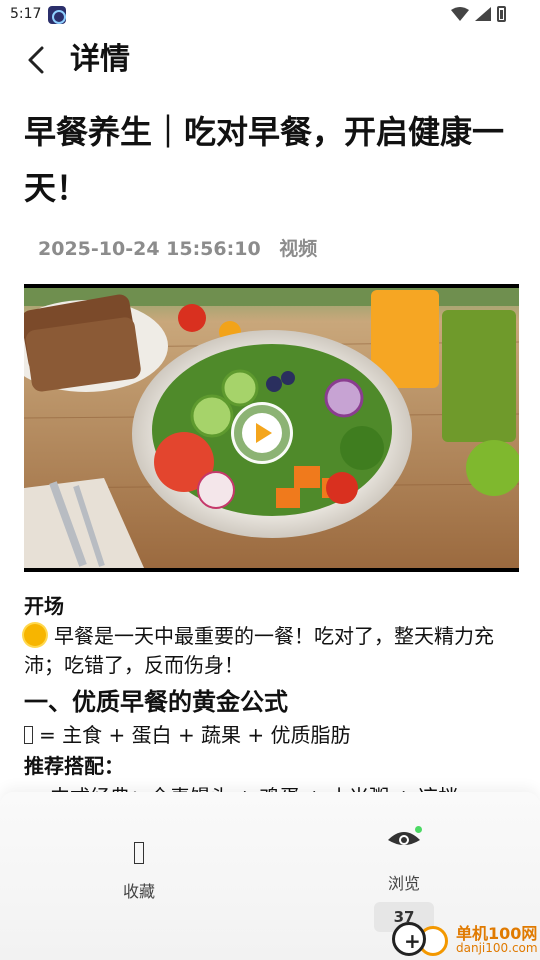 The image size is (540, 960). What do you see at coordinates (497, 948) in the screenshot?
I see `watermark-url: danji100.com` at bounding box center [497, 948].